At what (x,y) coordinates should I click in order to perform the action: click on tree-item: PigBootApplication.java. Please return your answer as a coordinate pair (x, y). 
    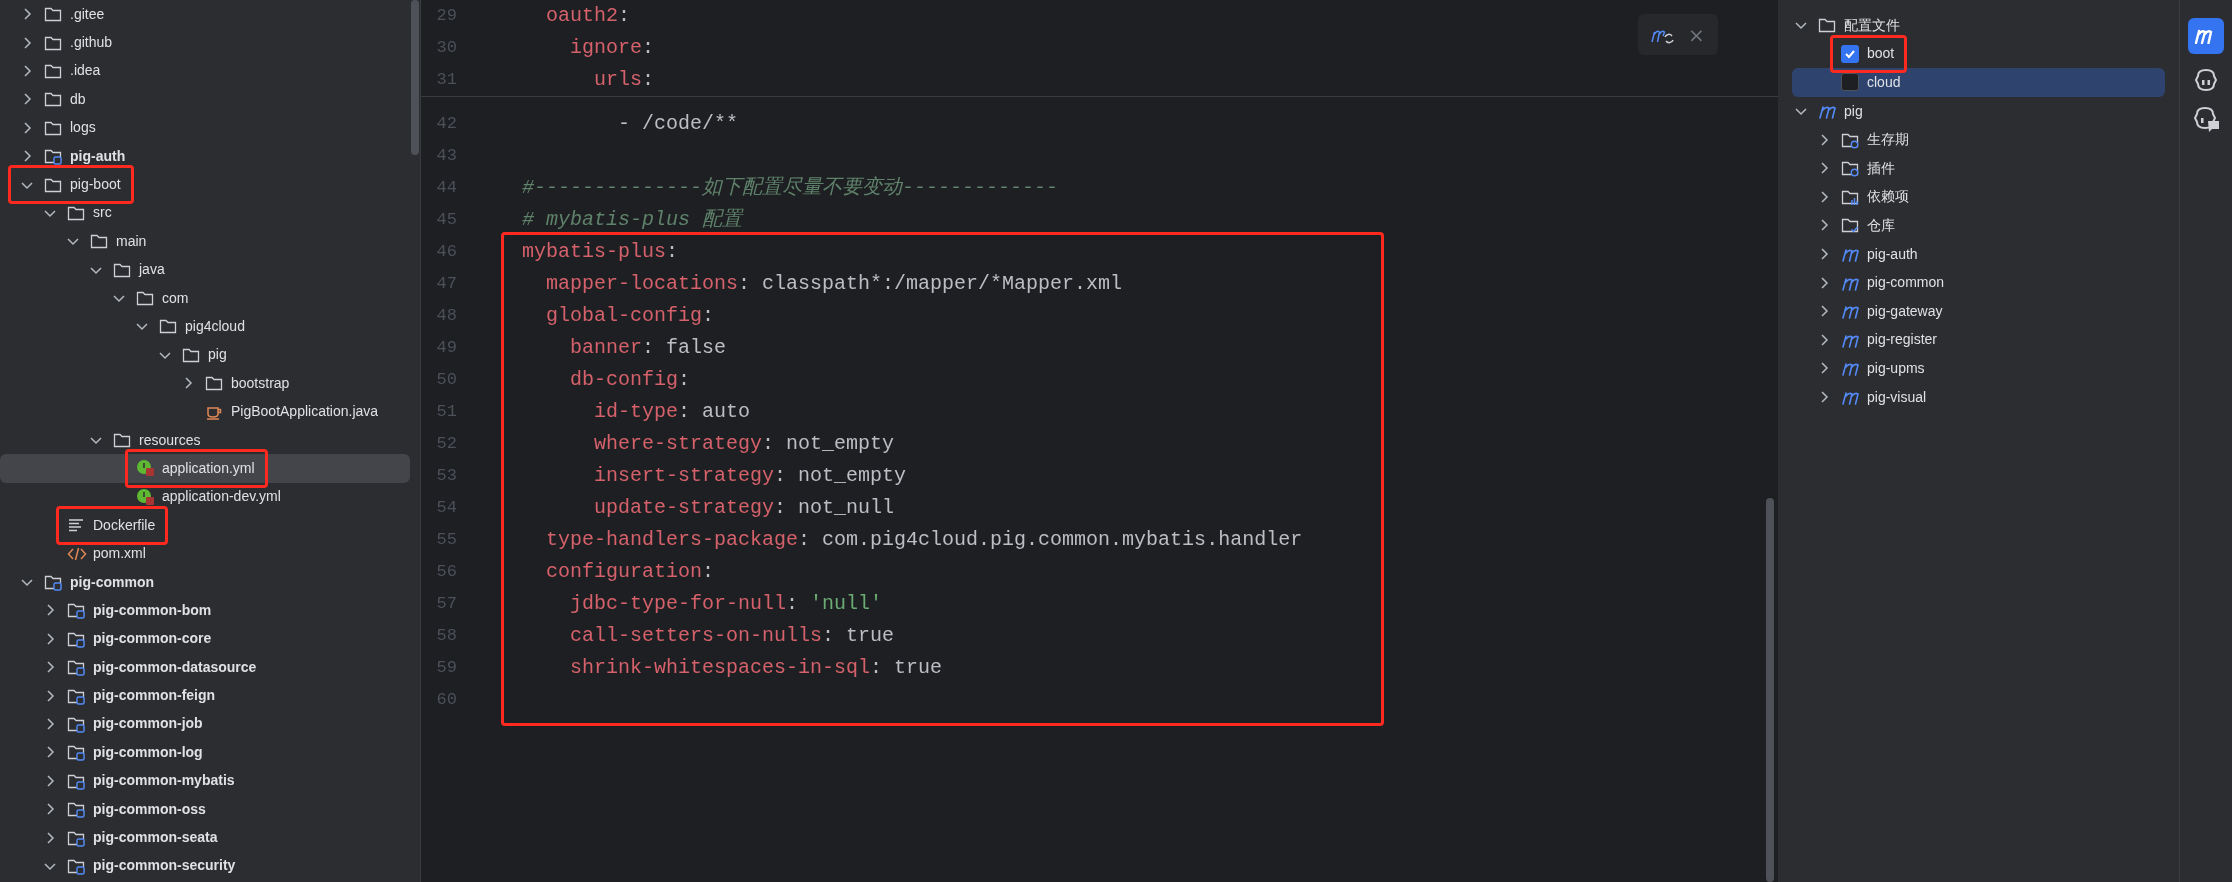
    Looking at the image, I should click on (210, 411).